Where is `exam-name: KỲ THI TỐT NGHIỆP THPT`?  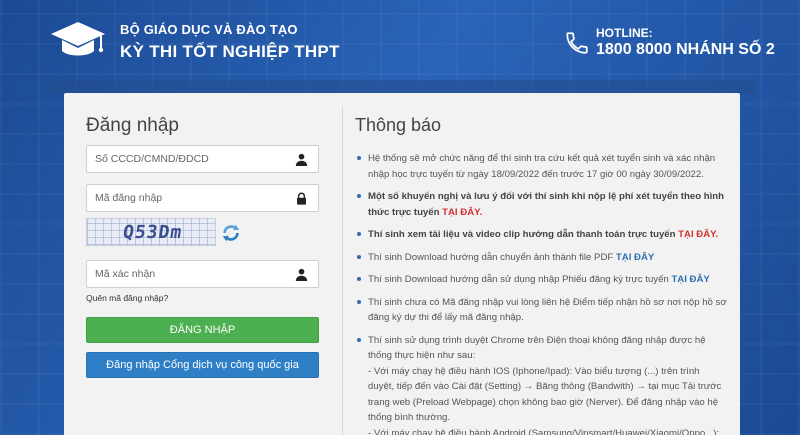
exam-name: KỲ THI TỐT NGHIỆP THPT is located at coordinates (230, 51).